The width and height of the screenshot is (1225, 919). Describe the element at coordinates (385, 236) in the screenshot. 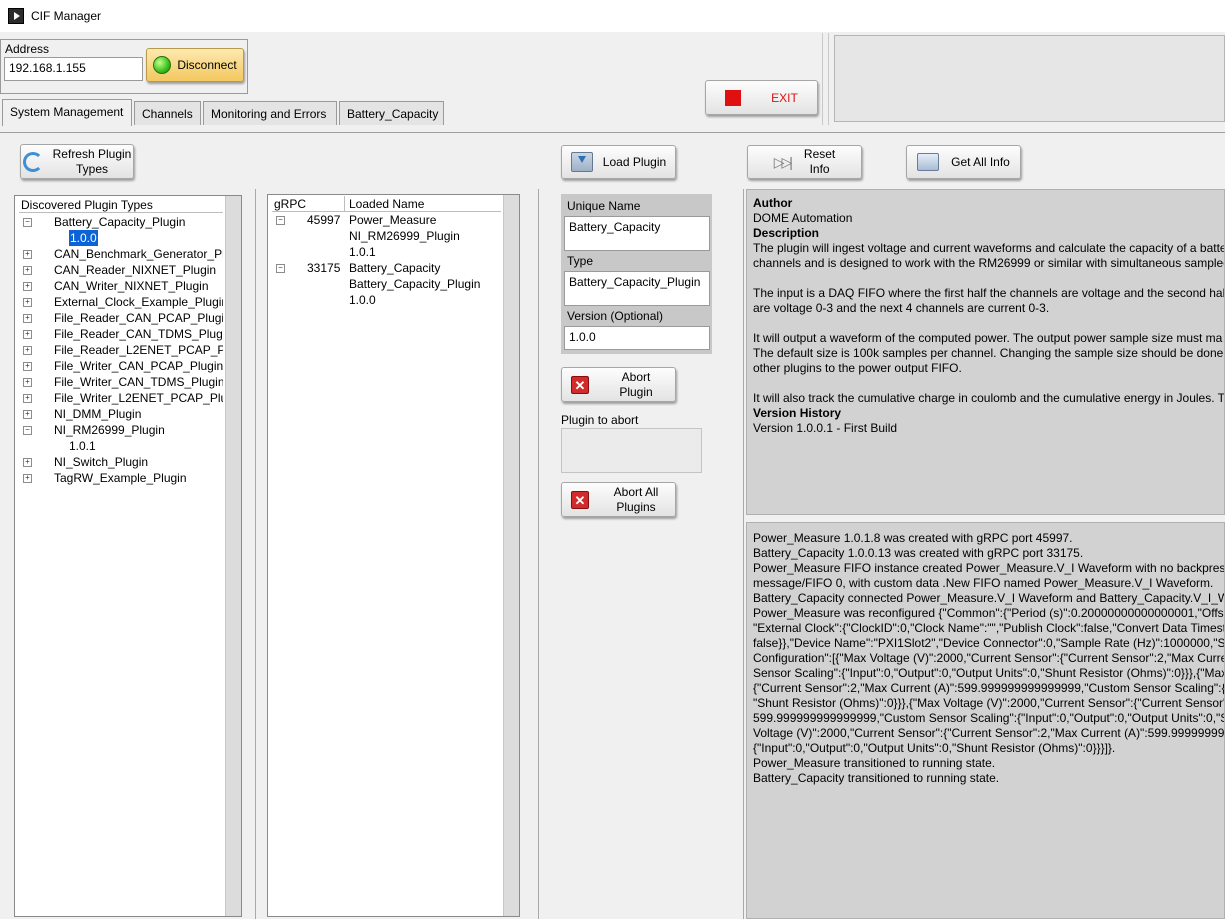

I see `loaded-plugin-row: NI_RM26999_Plugin` at that location.